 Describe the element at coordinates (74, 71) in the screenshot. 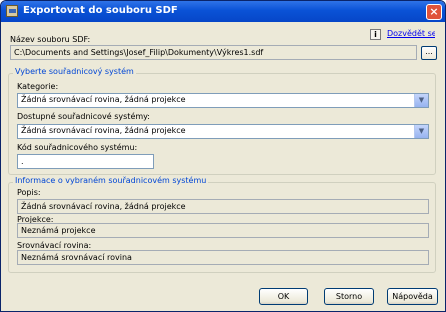

I see `coordinate-system-legend: Vyberte souřadnicový systém` at that location.